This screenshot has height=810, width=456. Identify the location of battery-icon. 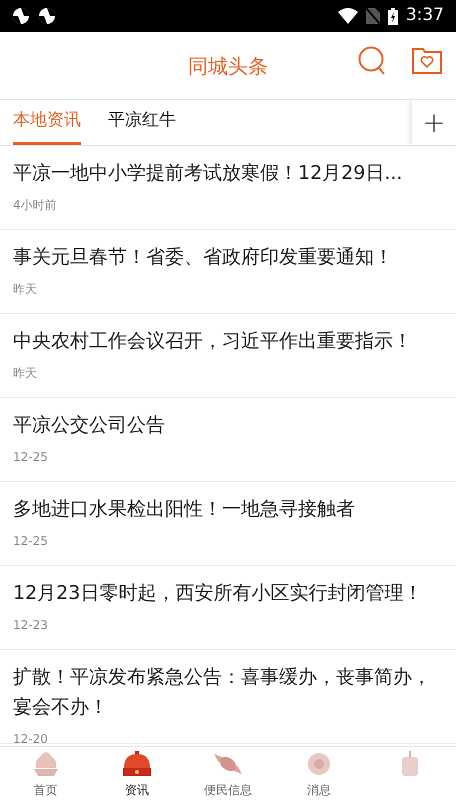
(393, 16).